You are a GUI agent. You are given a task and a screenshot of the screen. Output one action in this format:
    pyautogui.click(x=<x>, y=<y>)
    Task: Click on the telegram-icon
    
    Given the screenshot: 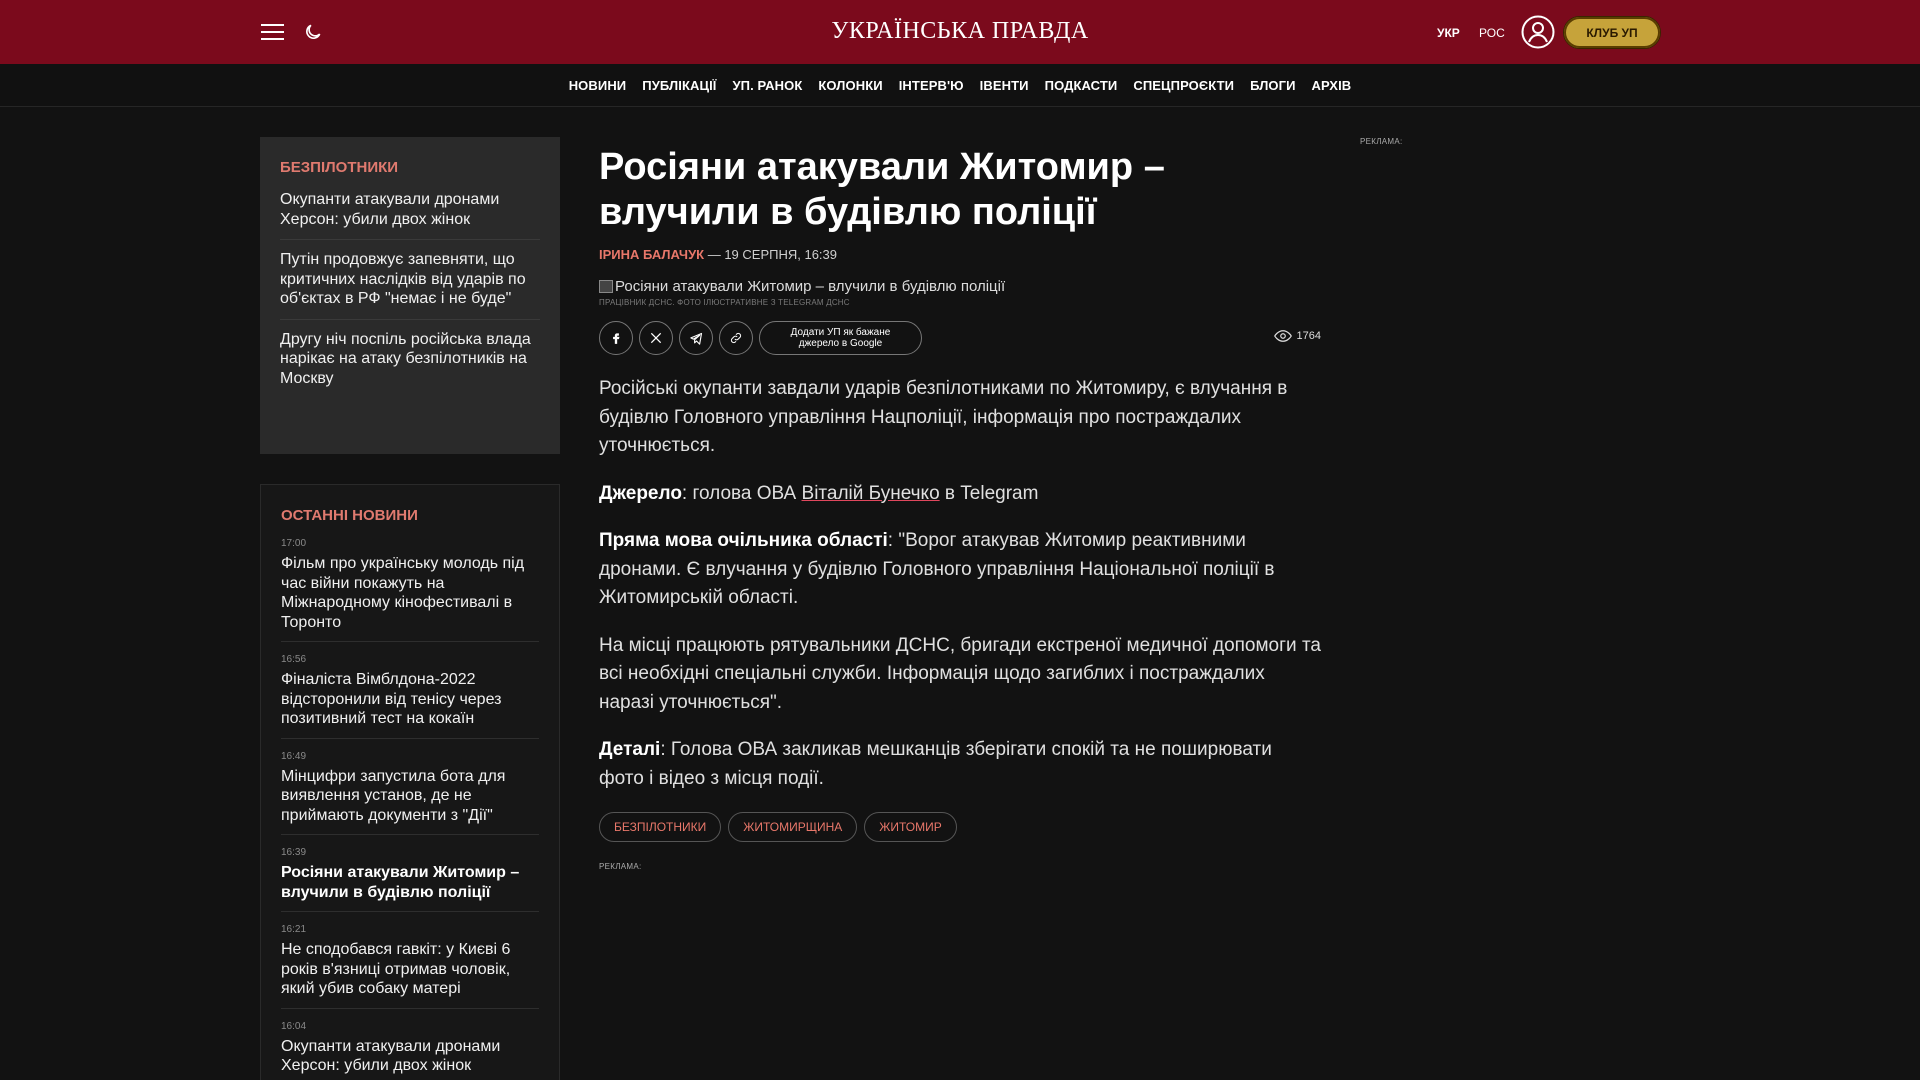 What is the action you would take?
    pyautogui.click(x=695, y=338)
    